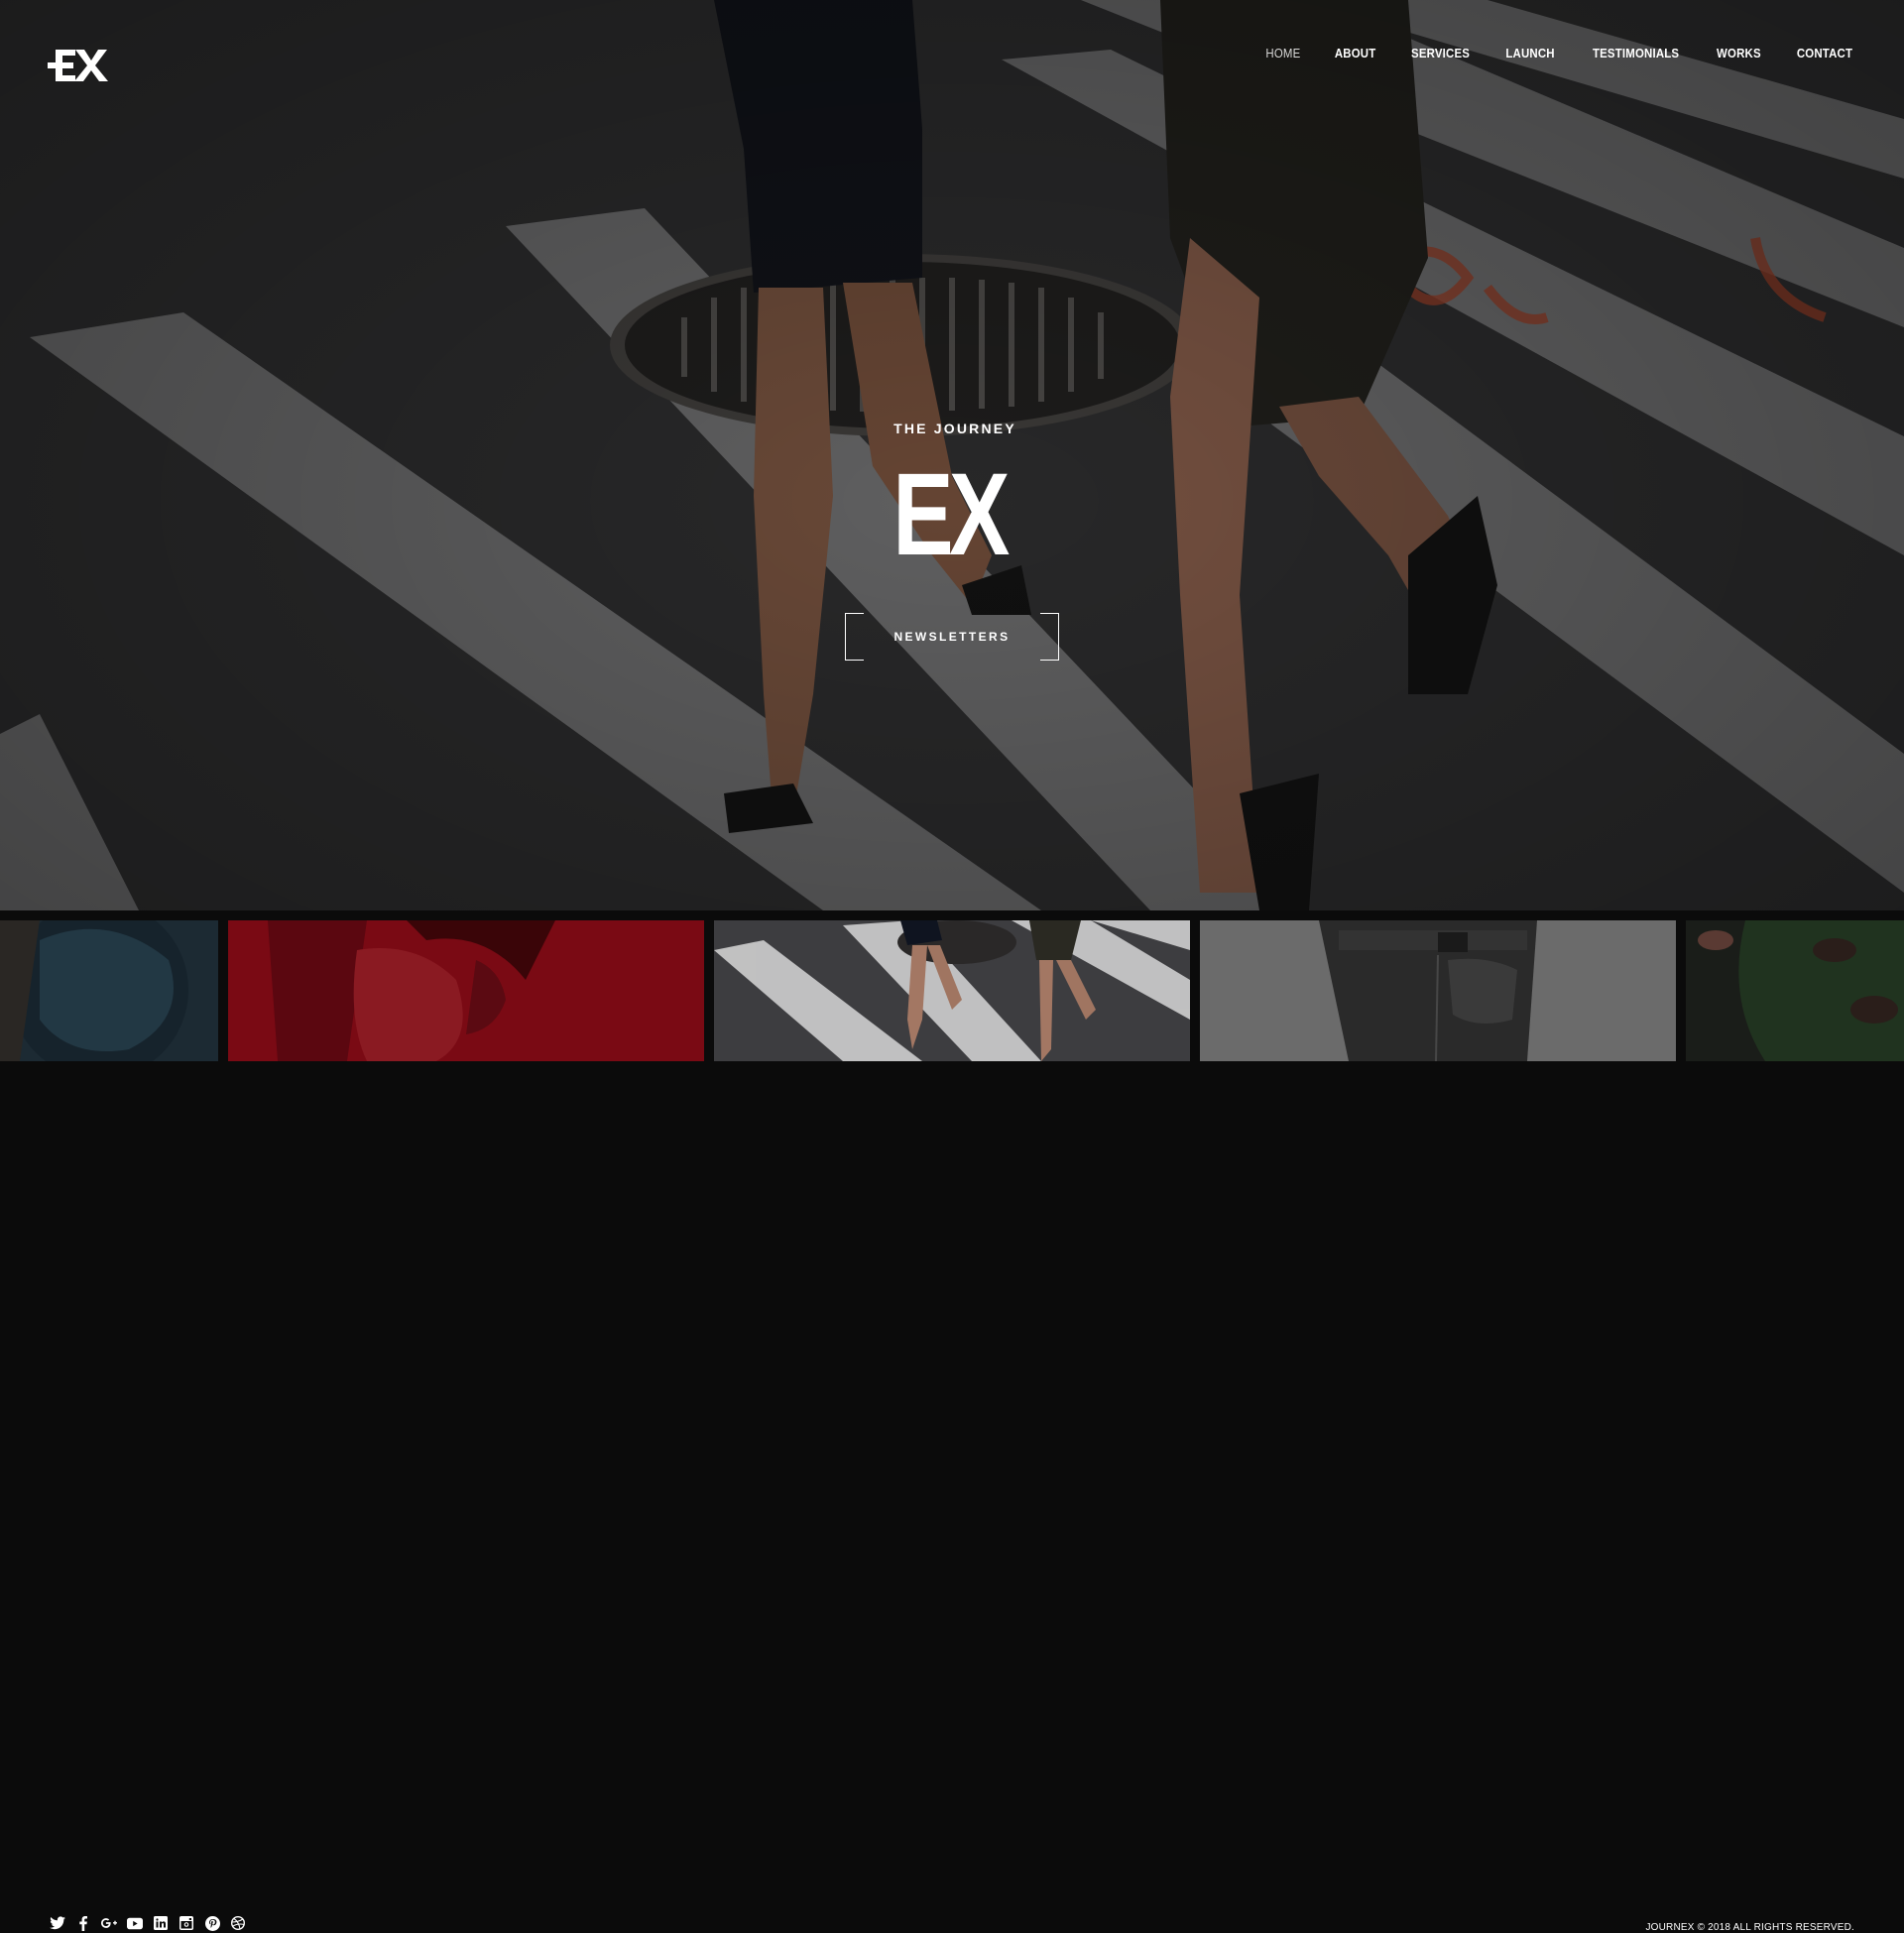 The width and height of the screenshot is (1904, 1933). Describe the element at coordinates (135, 1923) in the screenshot. I see `youtube-icon` at that location.